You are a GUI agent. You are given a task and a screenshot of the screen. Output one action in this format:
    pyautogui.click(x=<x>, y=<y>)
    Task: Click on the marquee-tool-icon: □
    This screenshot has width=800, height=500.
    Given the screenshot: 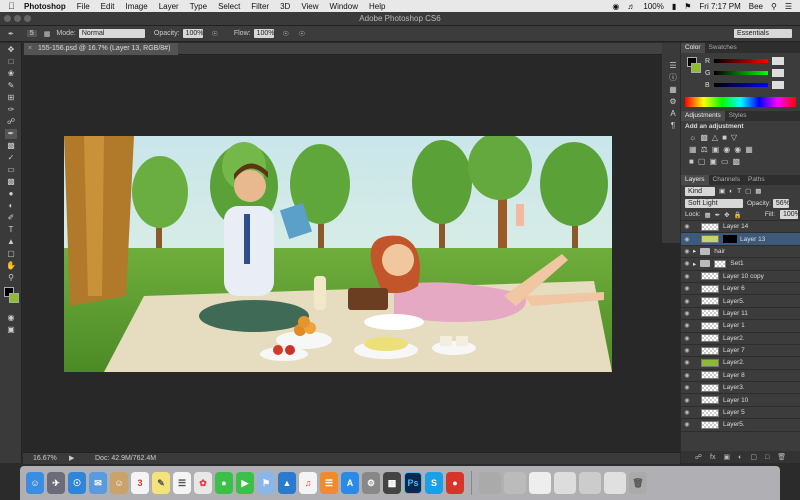 What is the action you would take?
    pyautogui.click(x=11, y=62)
    